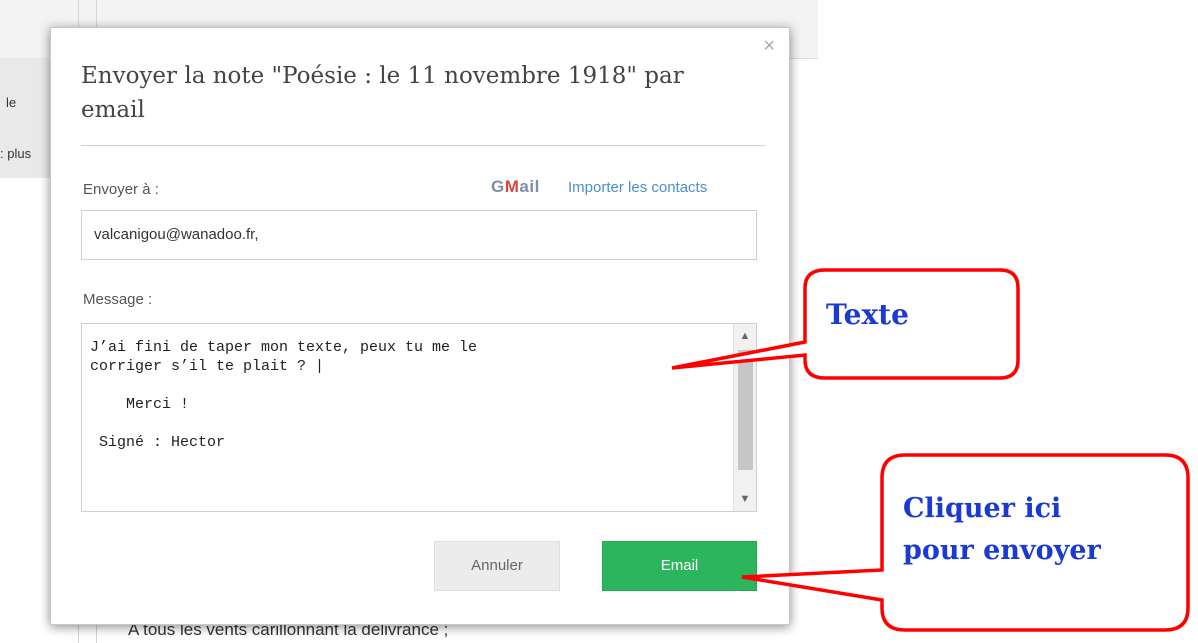 This screenshot has width=1198, height=643. Describe the element at coordinates (11, 102) in the screenshot. I see `background-text-fragment: le` at that location.